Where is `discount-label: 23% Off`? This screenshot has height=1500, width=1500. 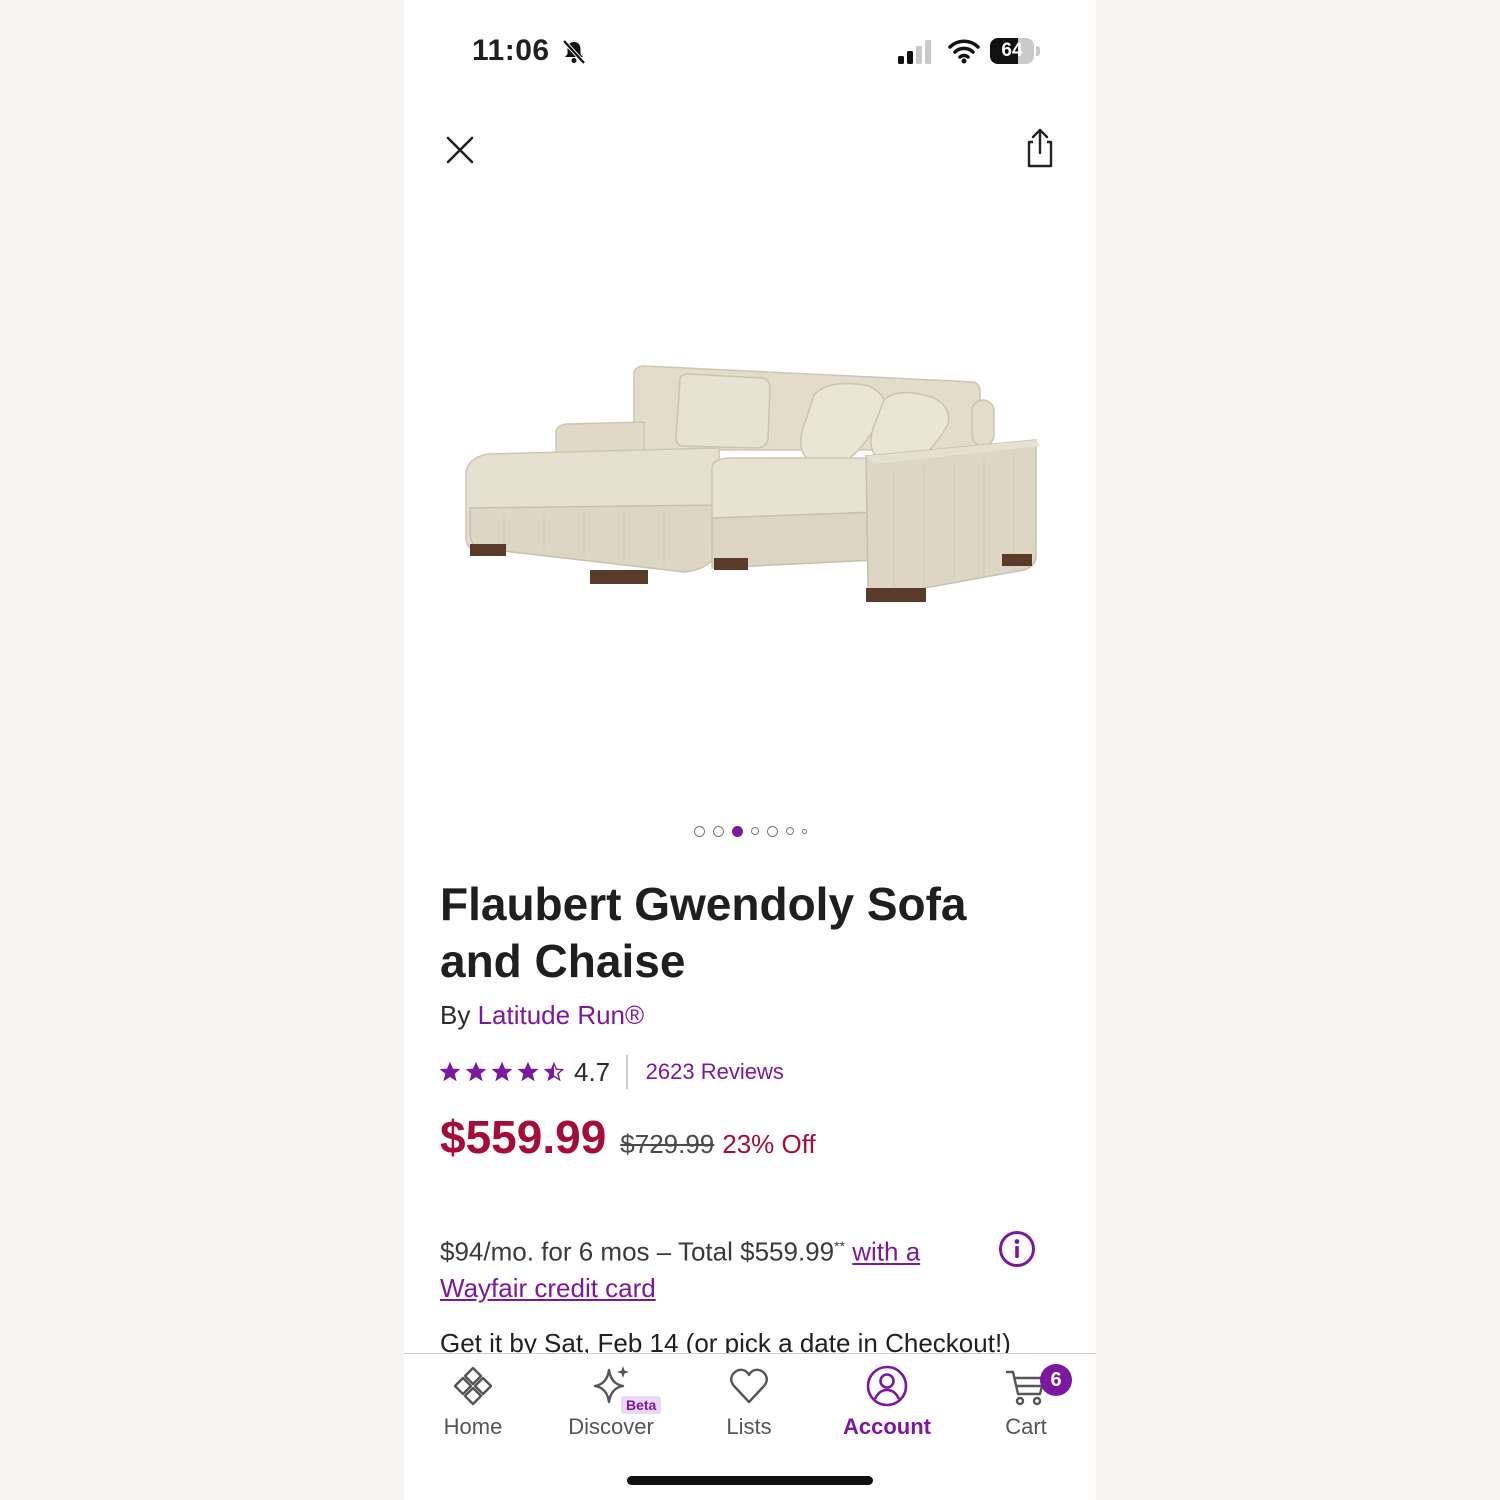
discount-label: 23% Off is located at coordinates (769, 1144).